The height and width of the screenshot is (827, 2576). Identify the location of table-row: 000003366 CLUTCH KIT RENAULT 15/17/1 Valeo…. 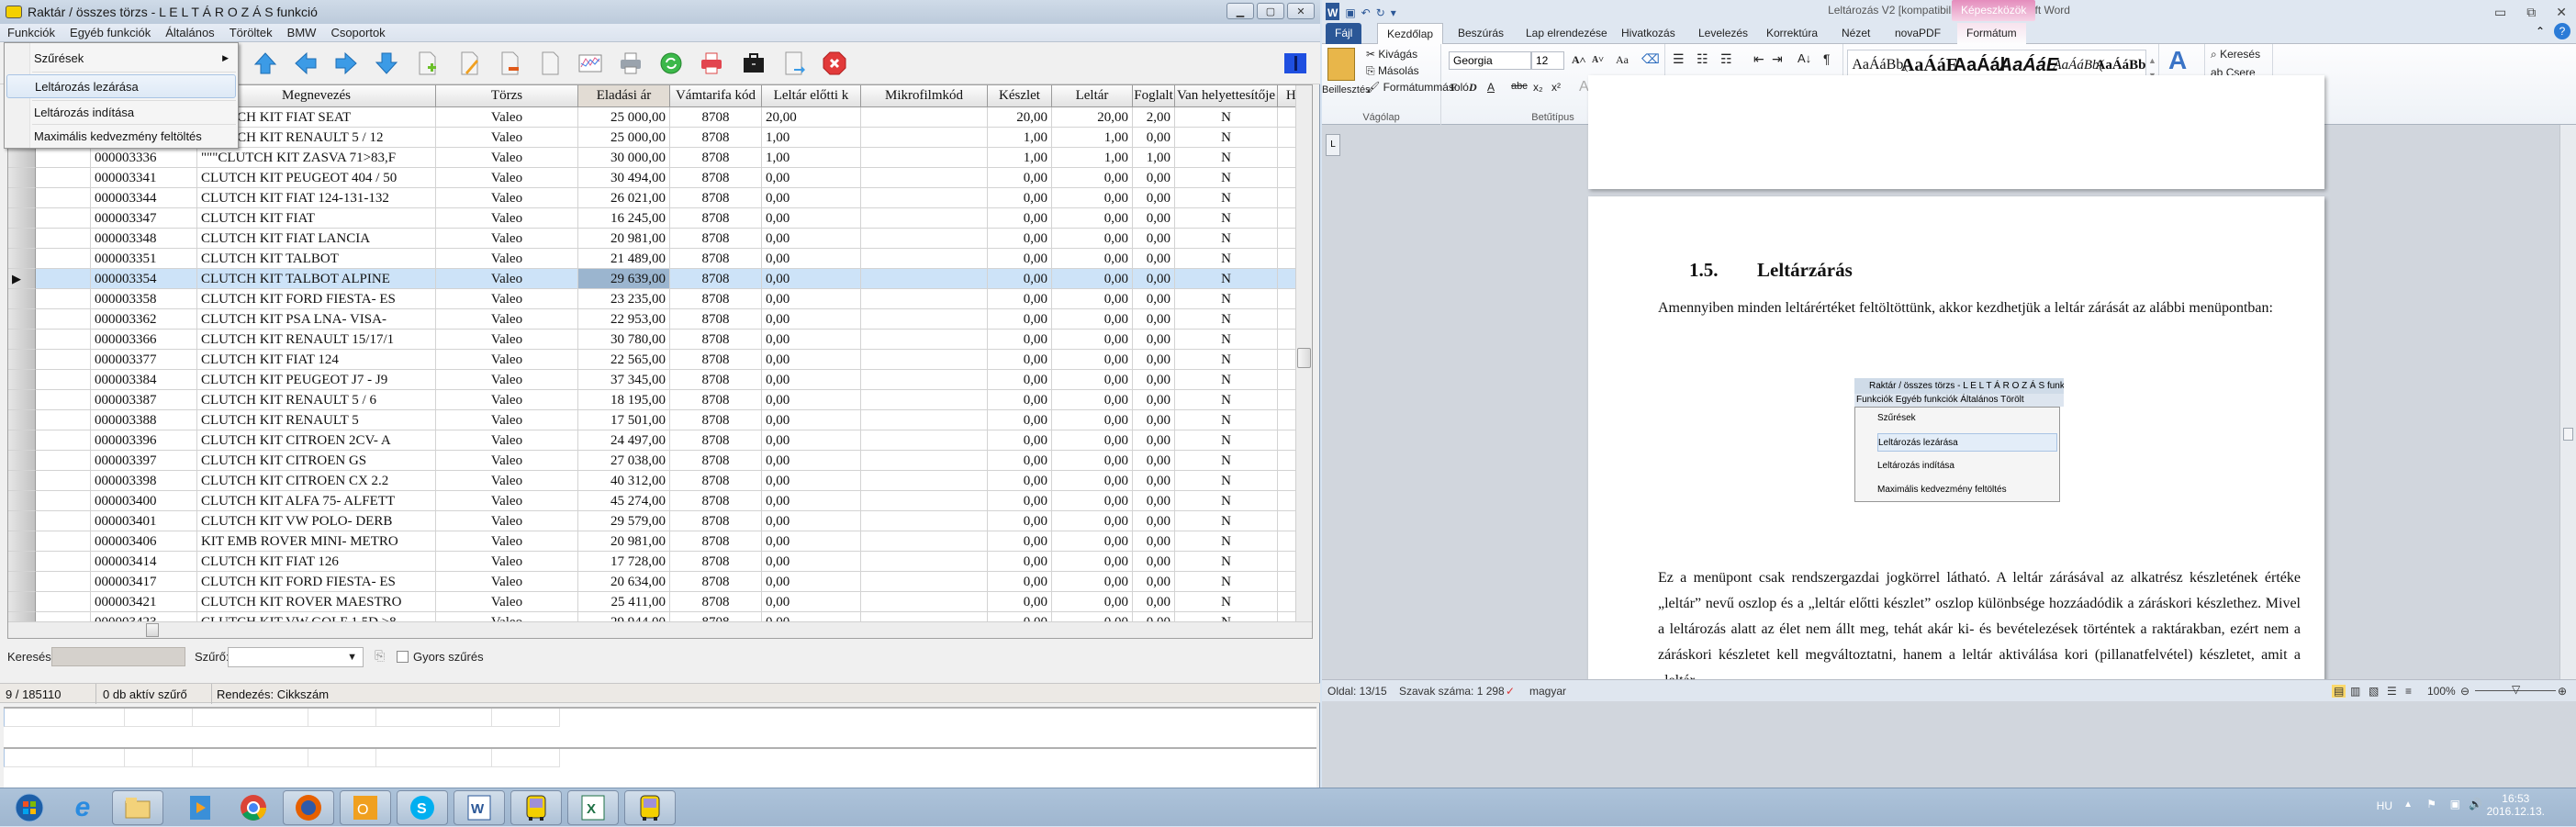
(660, 340).